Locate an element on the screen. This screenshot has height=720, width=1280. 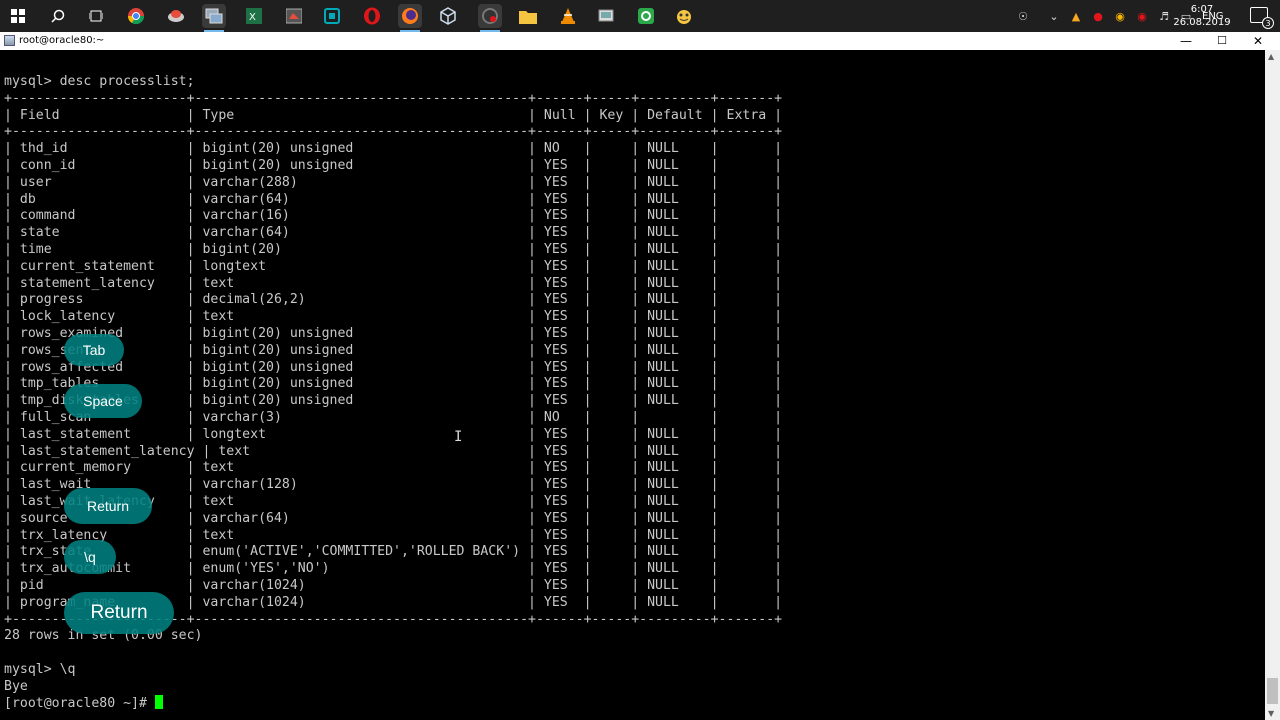
window-titlebar: root@oracle80:~ — ☐ ✕ is located at coordinates (640, 41).